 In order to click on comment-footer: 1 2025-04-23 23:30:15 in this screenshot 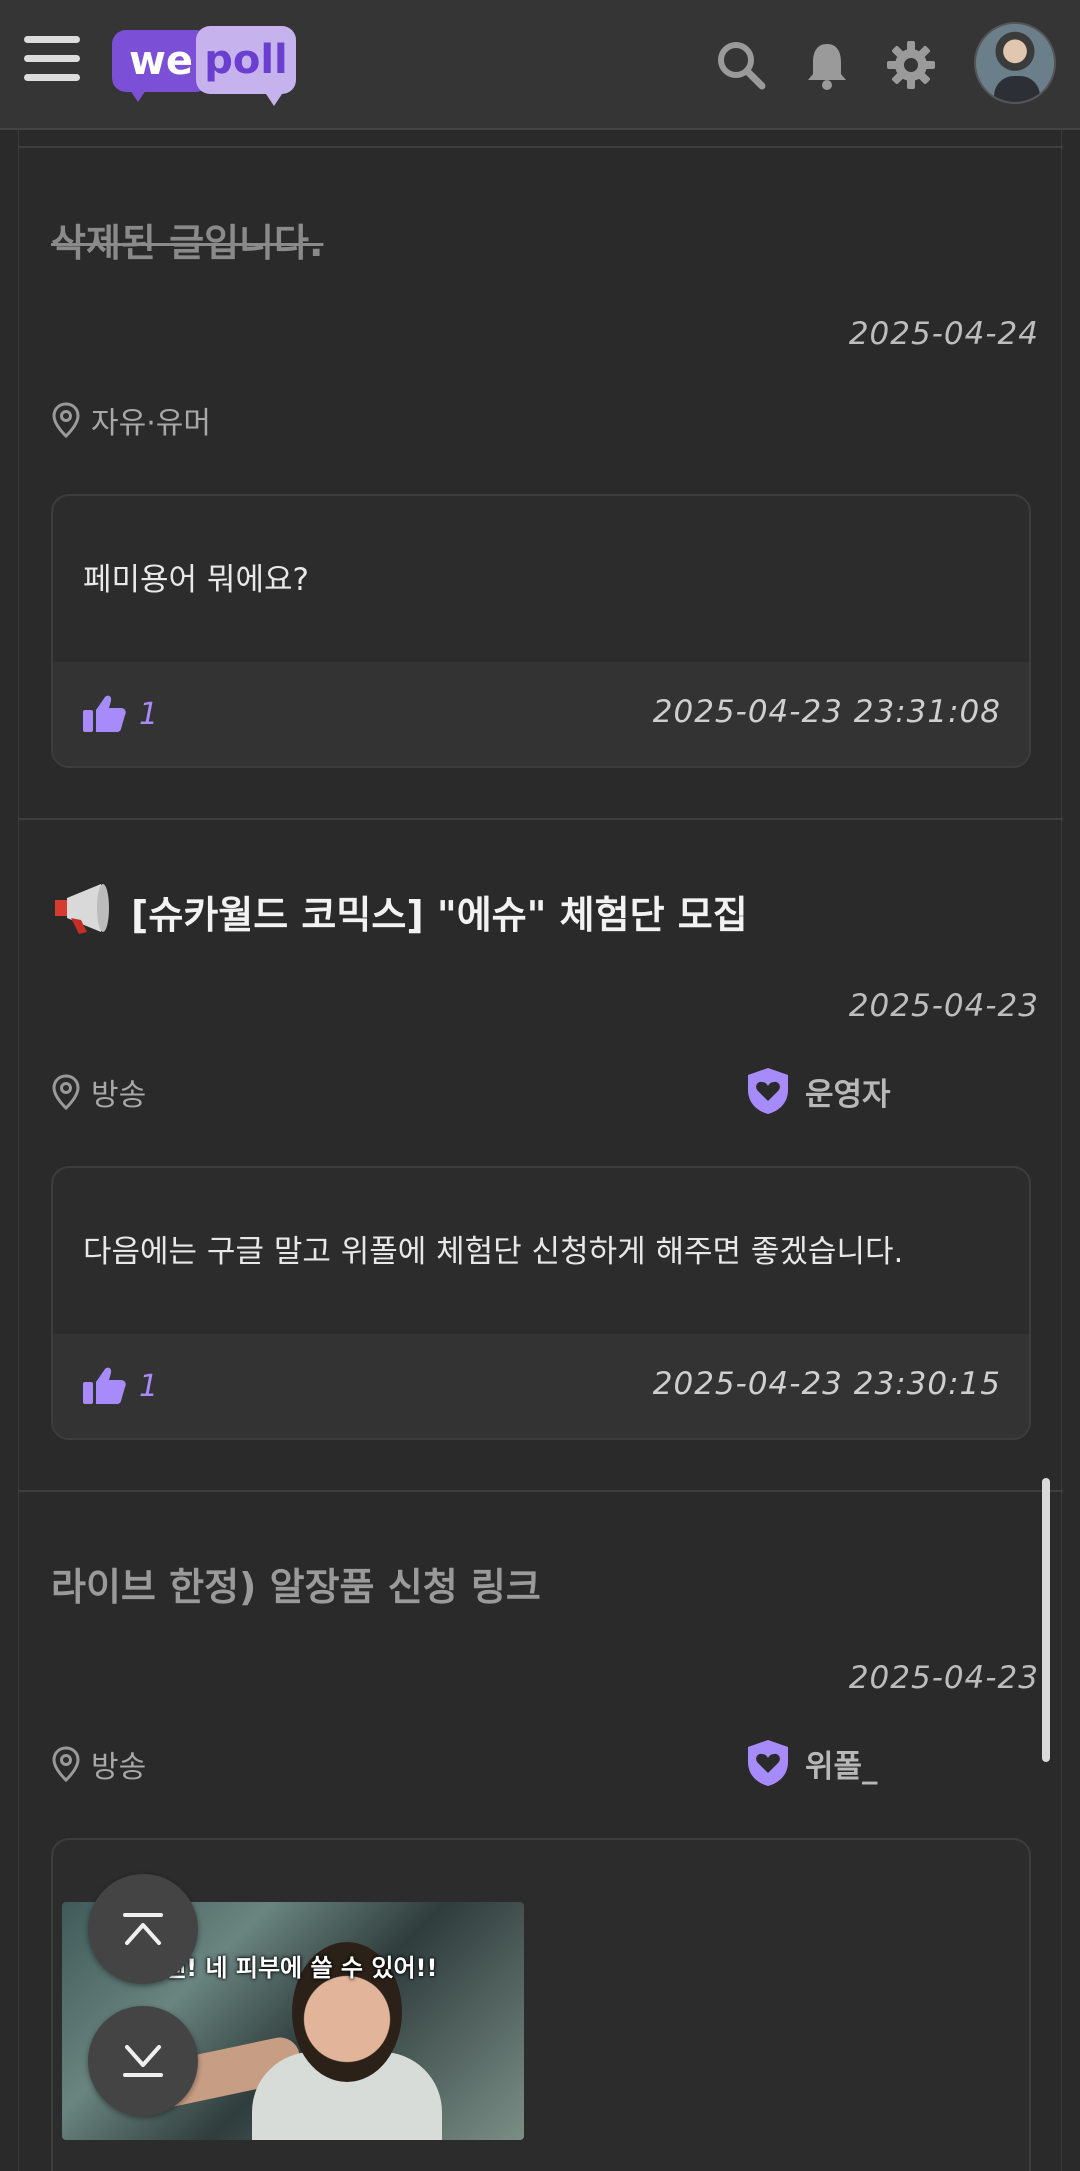, I will do `click(541, 1386)`.